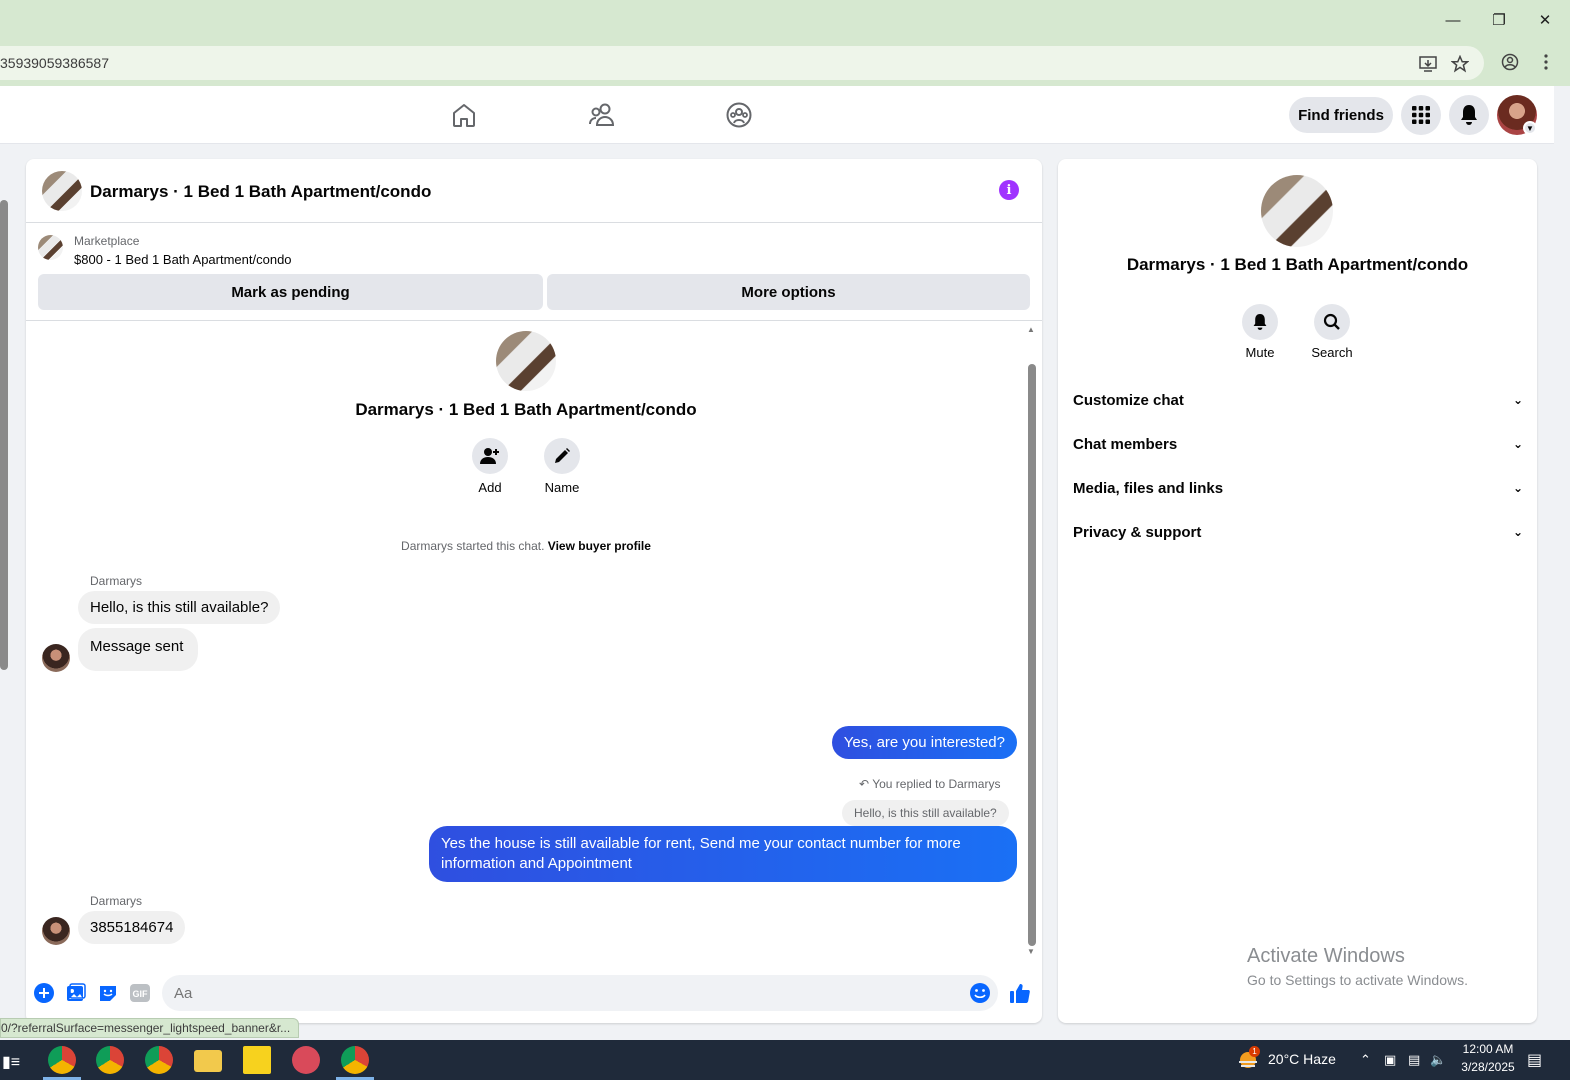  What do you see at coordinates (1297, 264) in the screenshot?
I see `details-name: Darmarys · 1 Bed 1 Bath Apartment/condo` at bounding box center [1297, 264].